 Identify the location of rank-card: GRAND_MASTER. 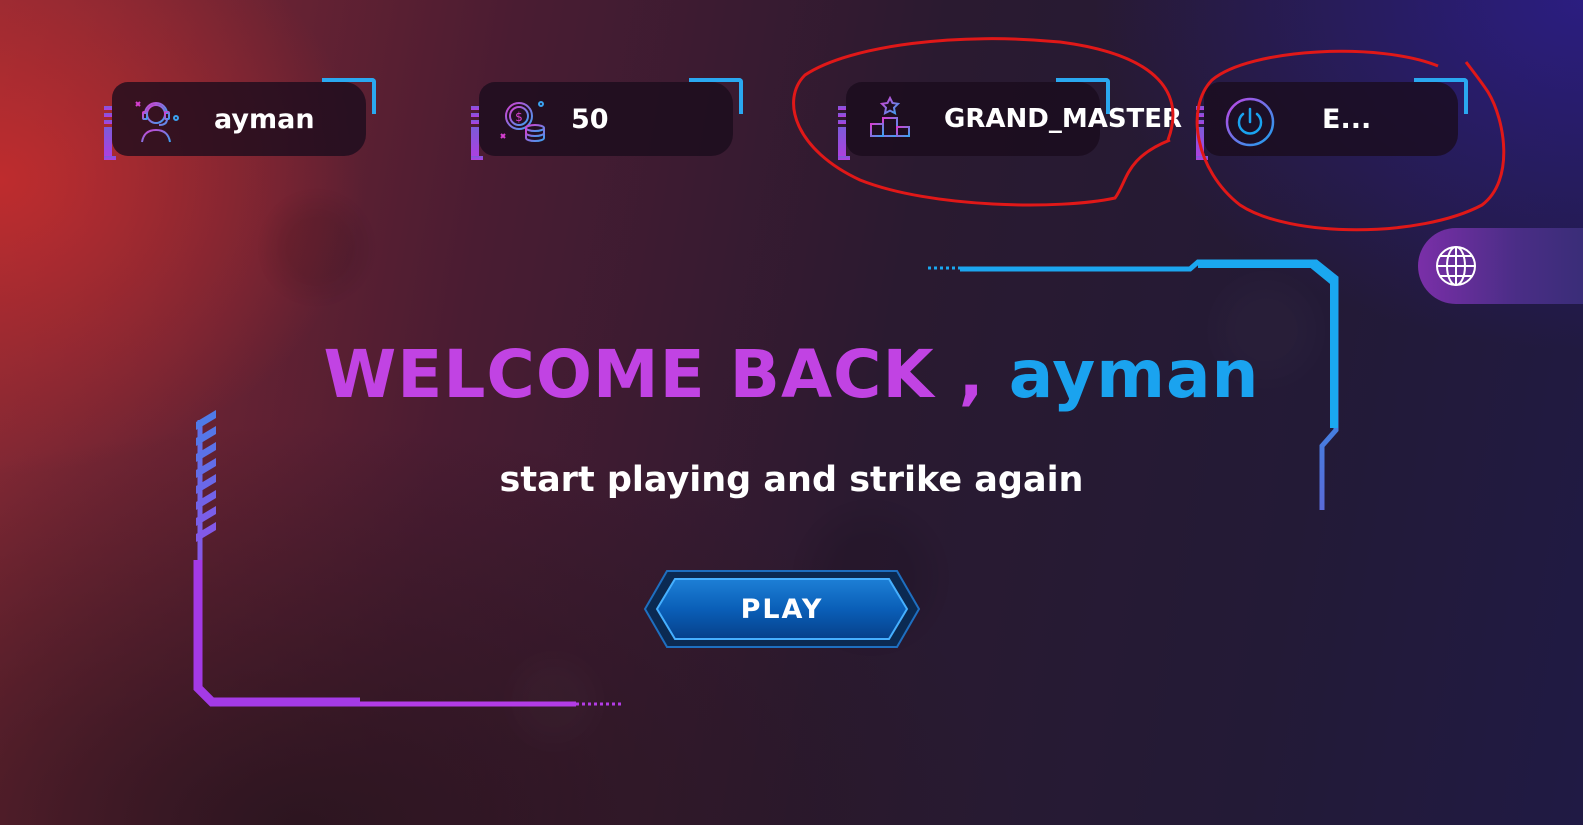
(1010, 119).